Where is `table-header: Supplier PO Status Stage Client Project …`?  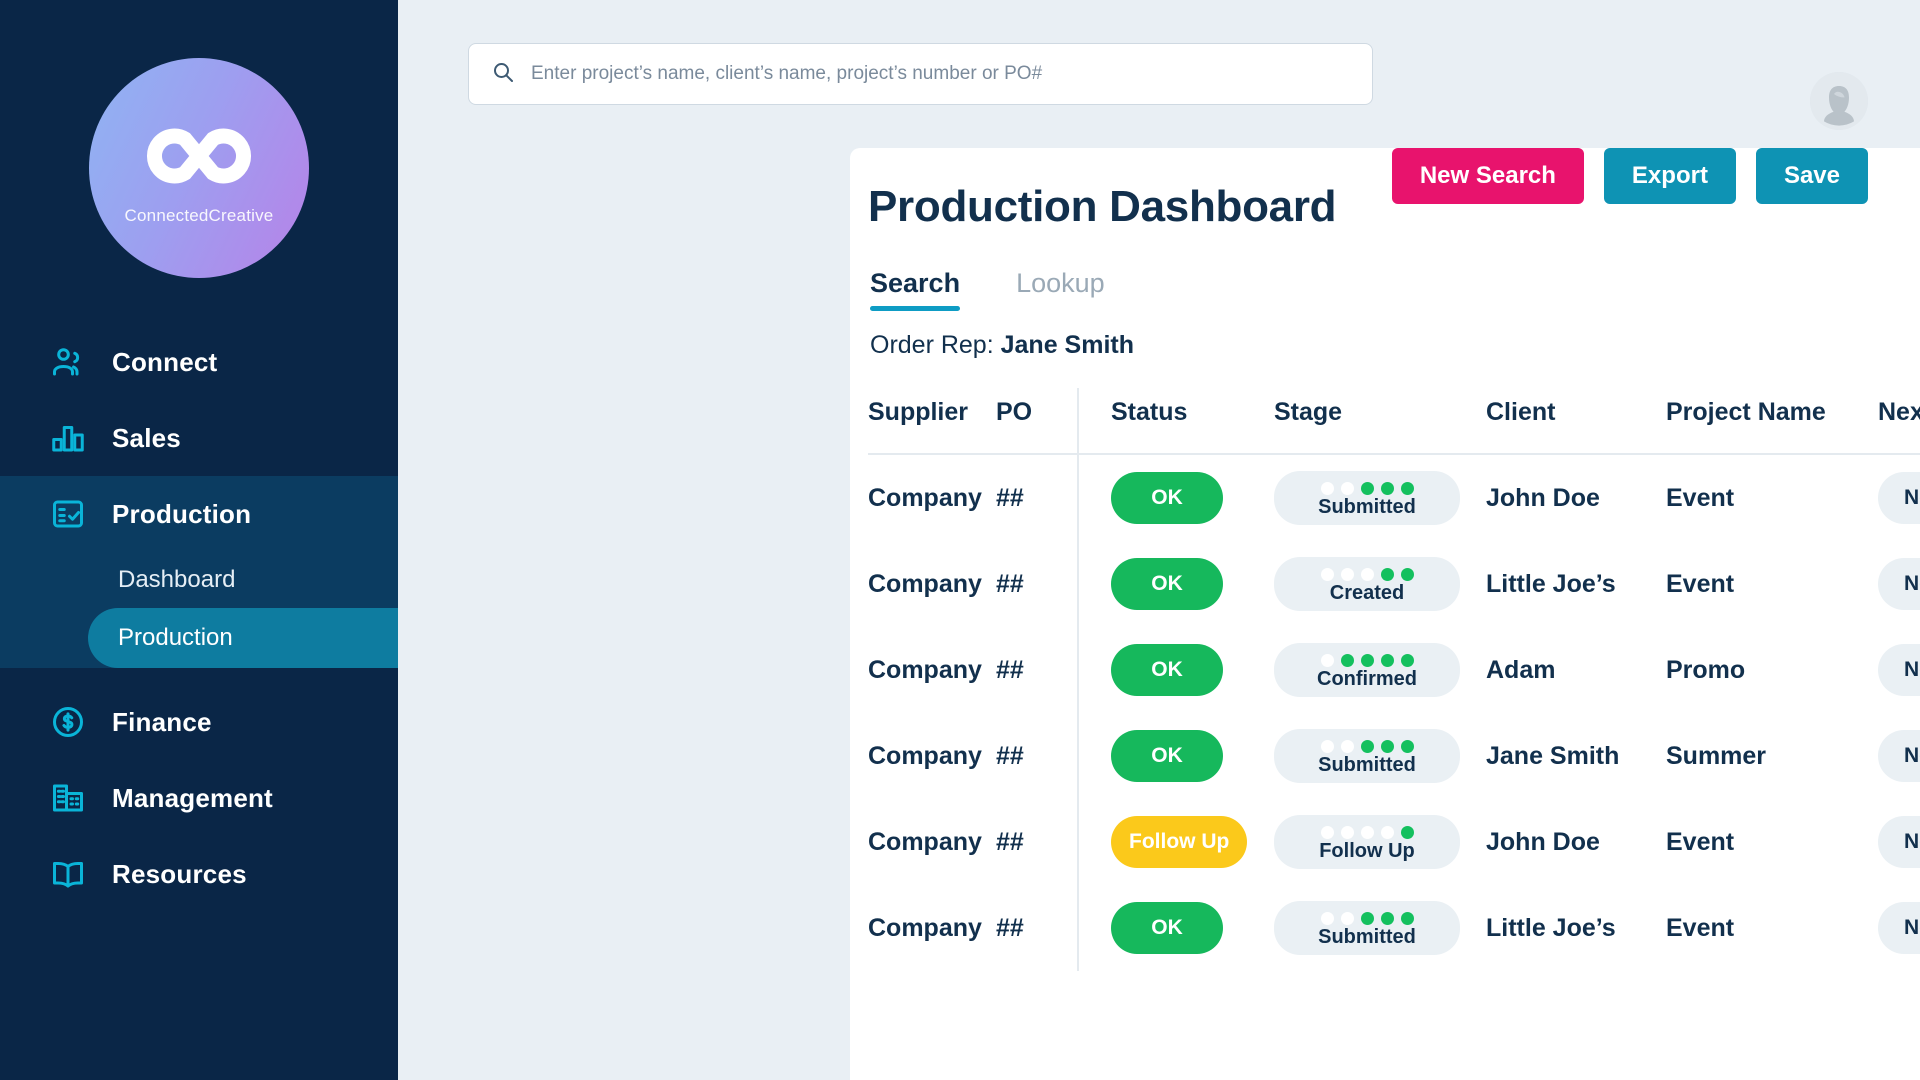
table-header: Supplier PO Status Stage Client Project … is located at coordinates (1394, 421).